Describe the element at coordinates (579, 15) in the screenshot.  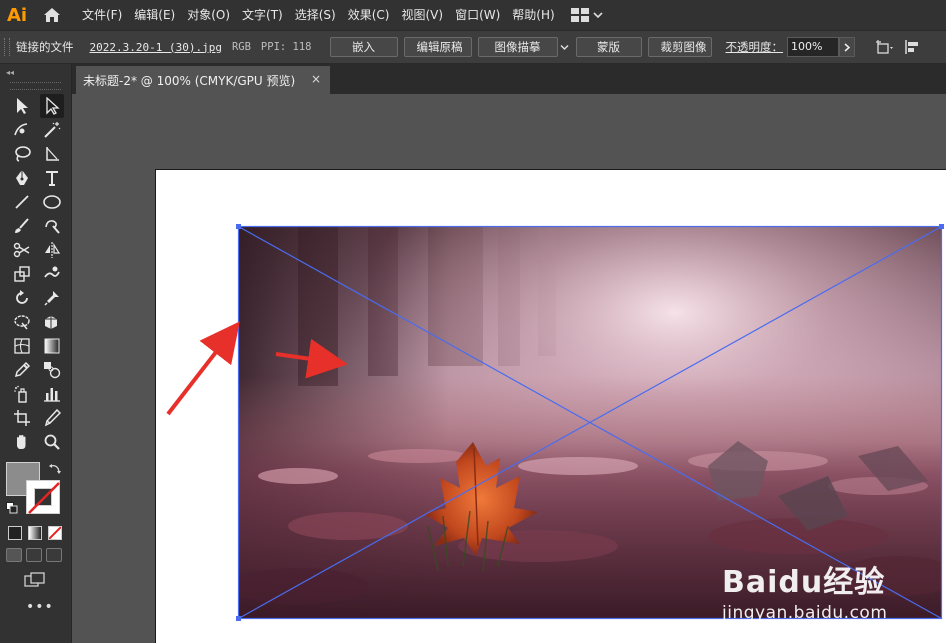
I see `workspace-grid-icon` at that location.